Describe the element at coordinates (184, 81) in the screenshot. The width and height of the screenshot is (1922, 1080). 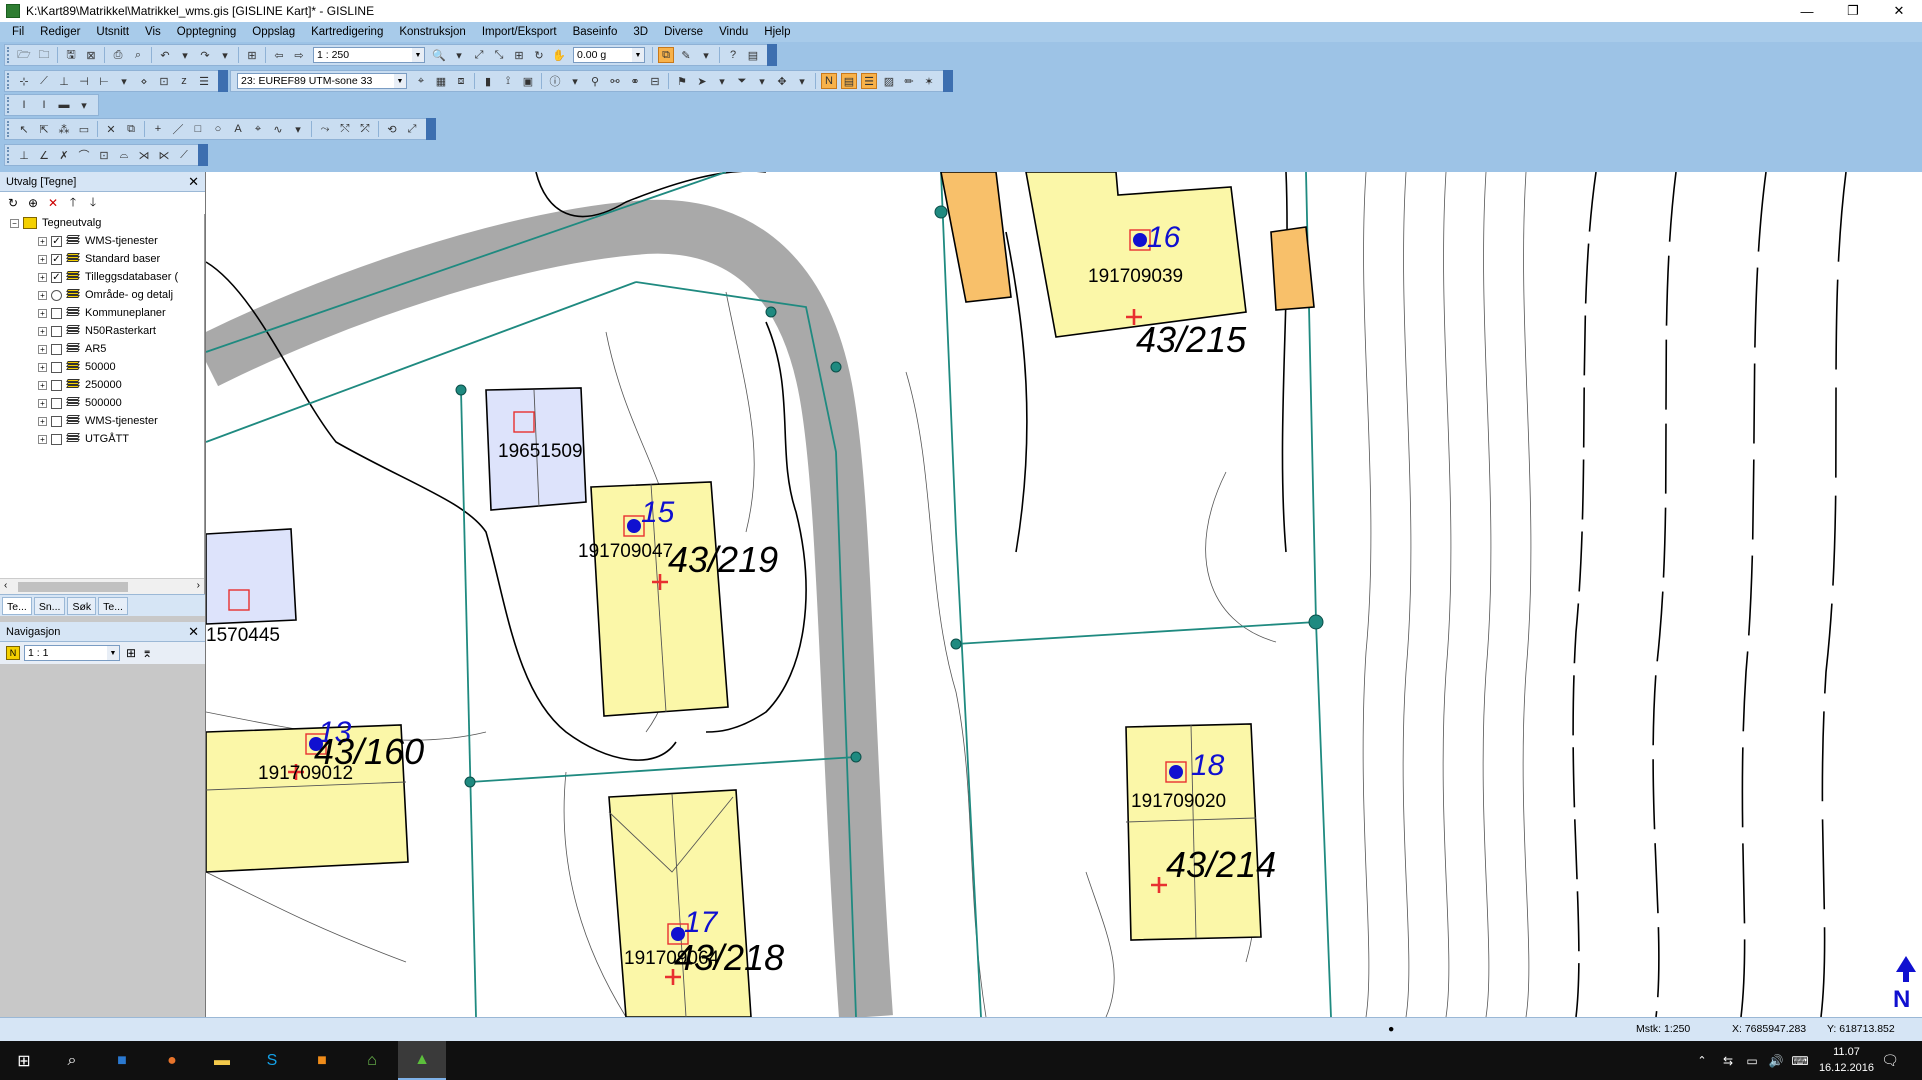
I see `snap-z-icon: z` at that location.